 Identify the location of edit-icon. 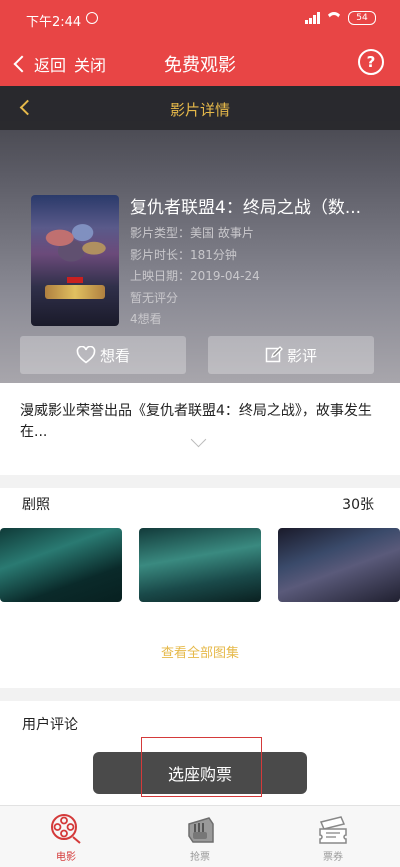
(274, 355).